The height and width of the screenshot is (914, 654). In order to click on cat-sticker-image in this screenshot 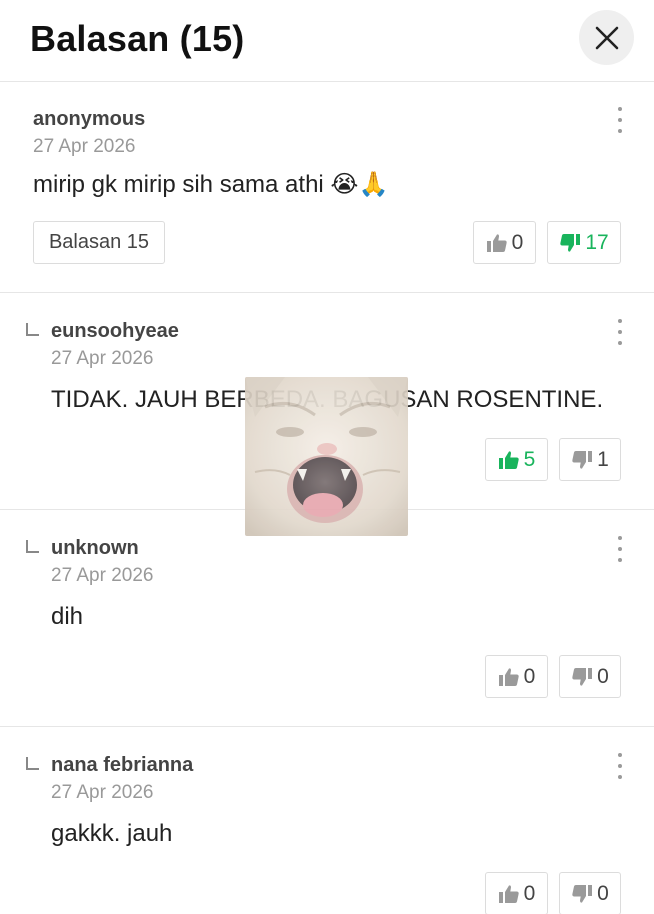, I will do `click(326, 456)`.